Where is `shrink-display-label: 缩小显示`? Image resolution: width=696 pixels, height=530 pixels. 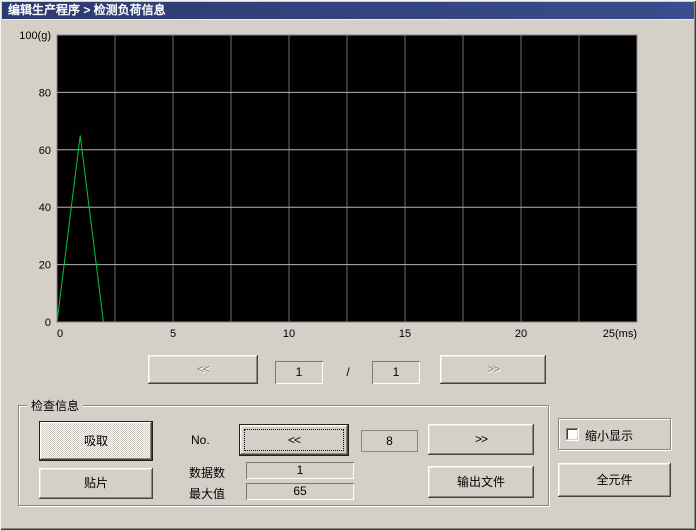
shrink-display-label: 缩小显示 is located at coordinates (609, 436).